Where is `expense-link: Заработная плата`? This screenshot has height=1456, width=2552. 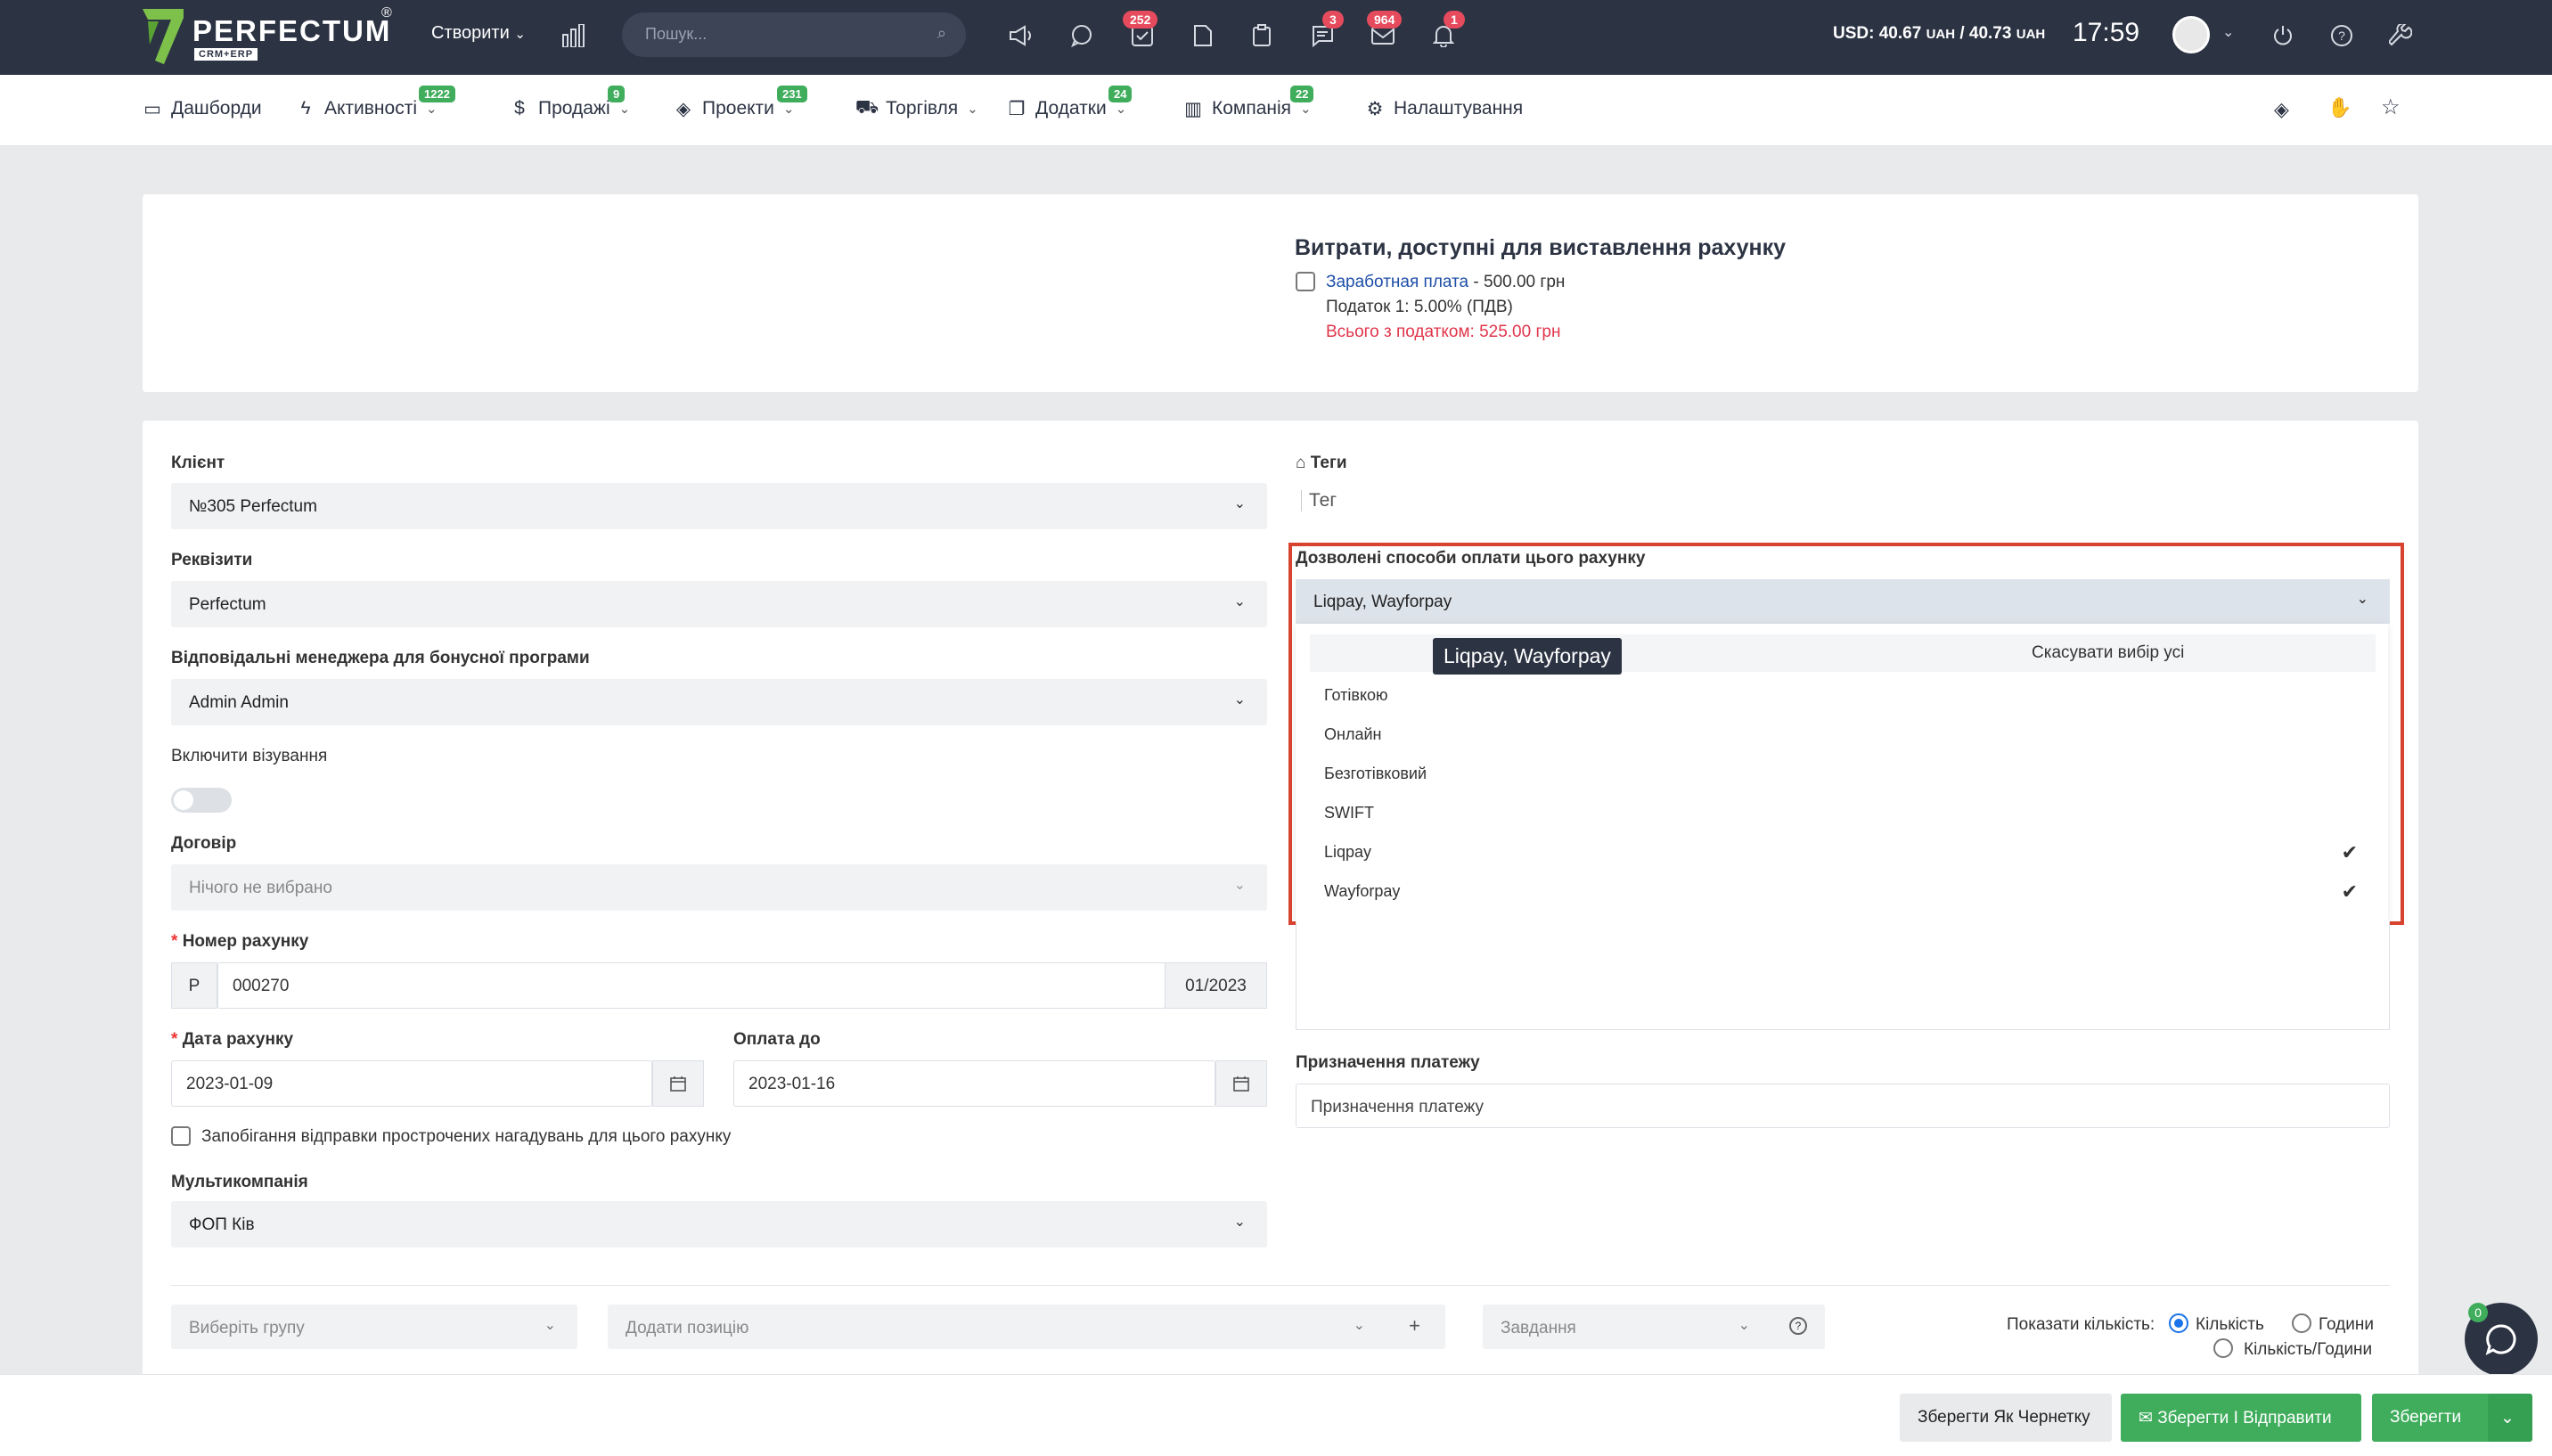
expense-link: Заработная плата is located at coordinates (1397, 282).